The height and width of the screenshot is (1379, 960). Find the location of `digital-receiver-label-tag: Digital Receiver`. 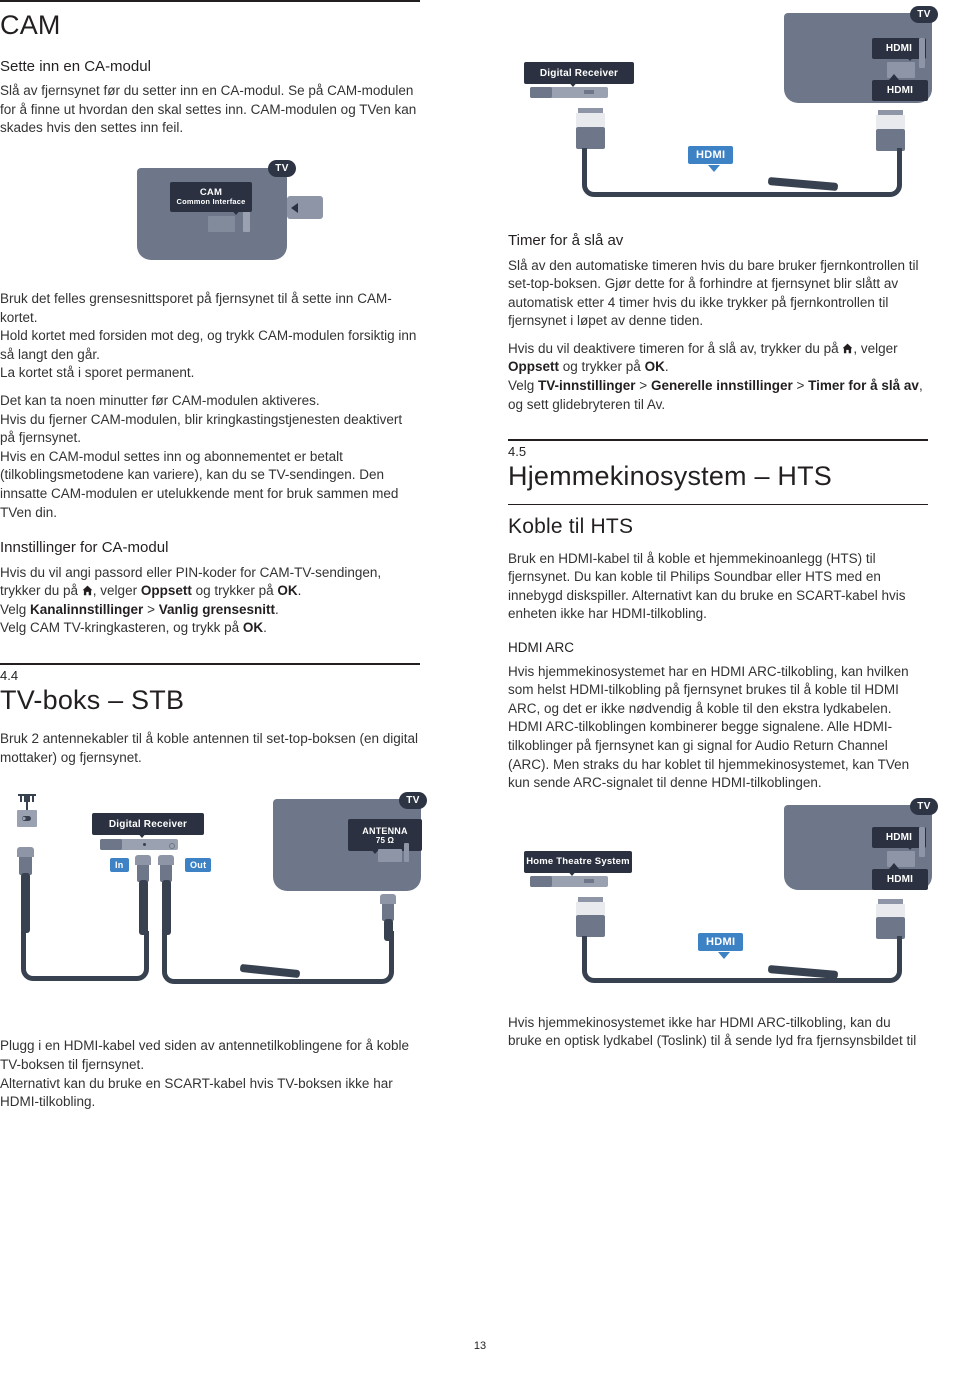

digital-receiver-label-tag: Digital Receiver is located at coordinates (148, 824).